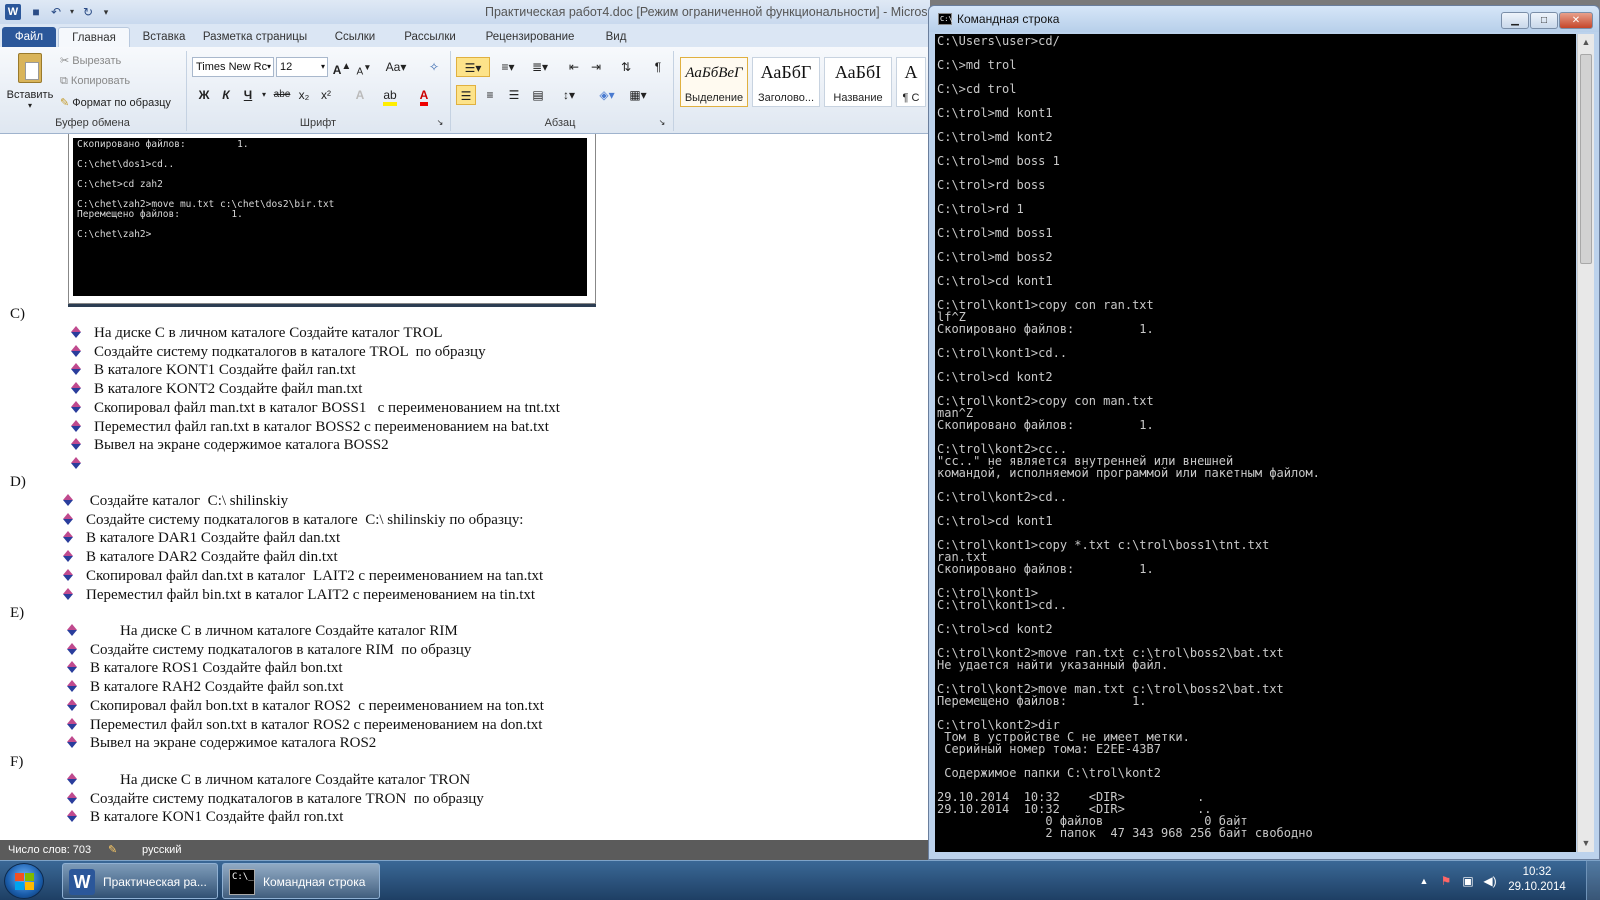 The width and height of the screenshot is (1600, 900). I want to click on justify-button: ▤, so click(538, 95).